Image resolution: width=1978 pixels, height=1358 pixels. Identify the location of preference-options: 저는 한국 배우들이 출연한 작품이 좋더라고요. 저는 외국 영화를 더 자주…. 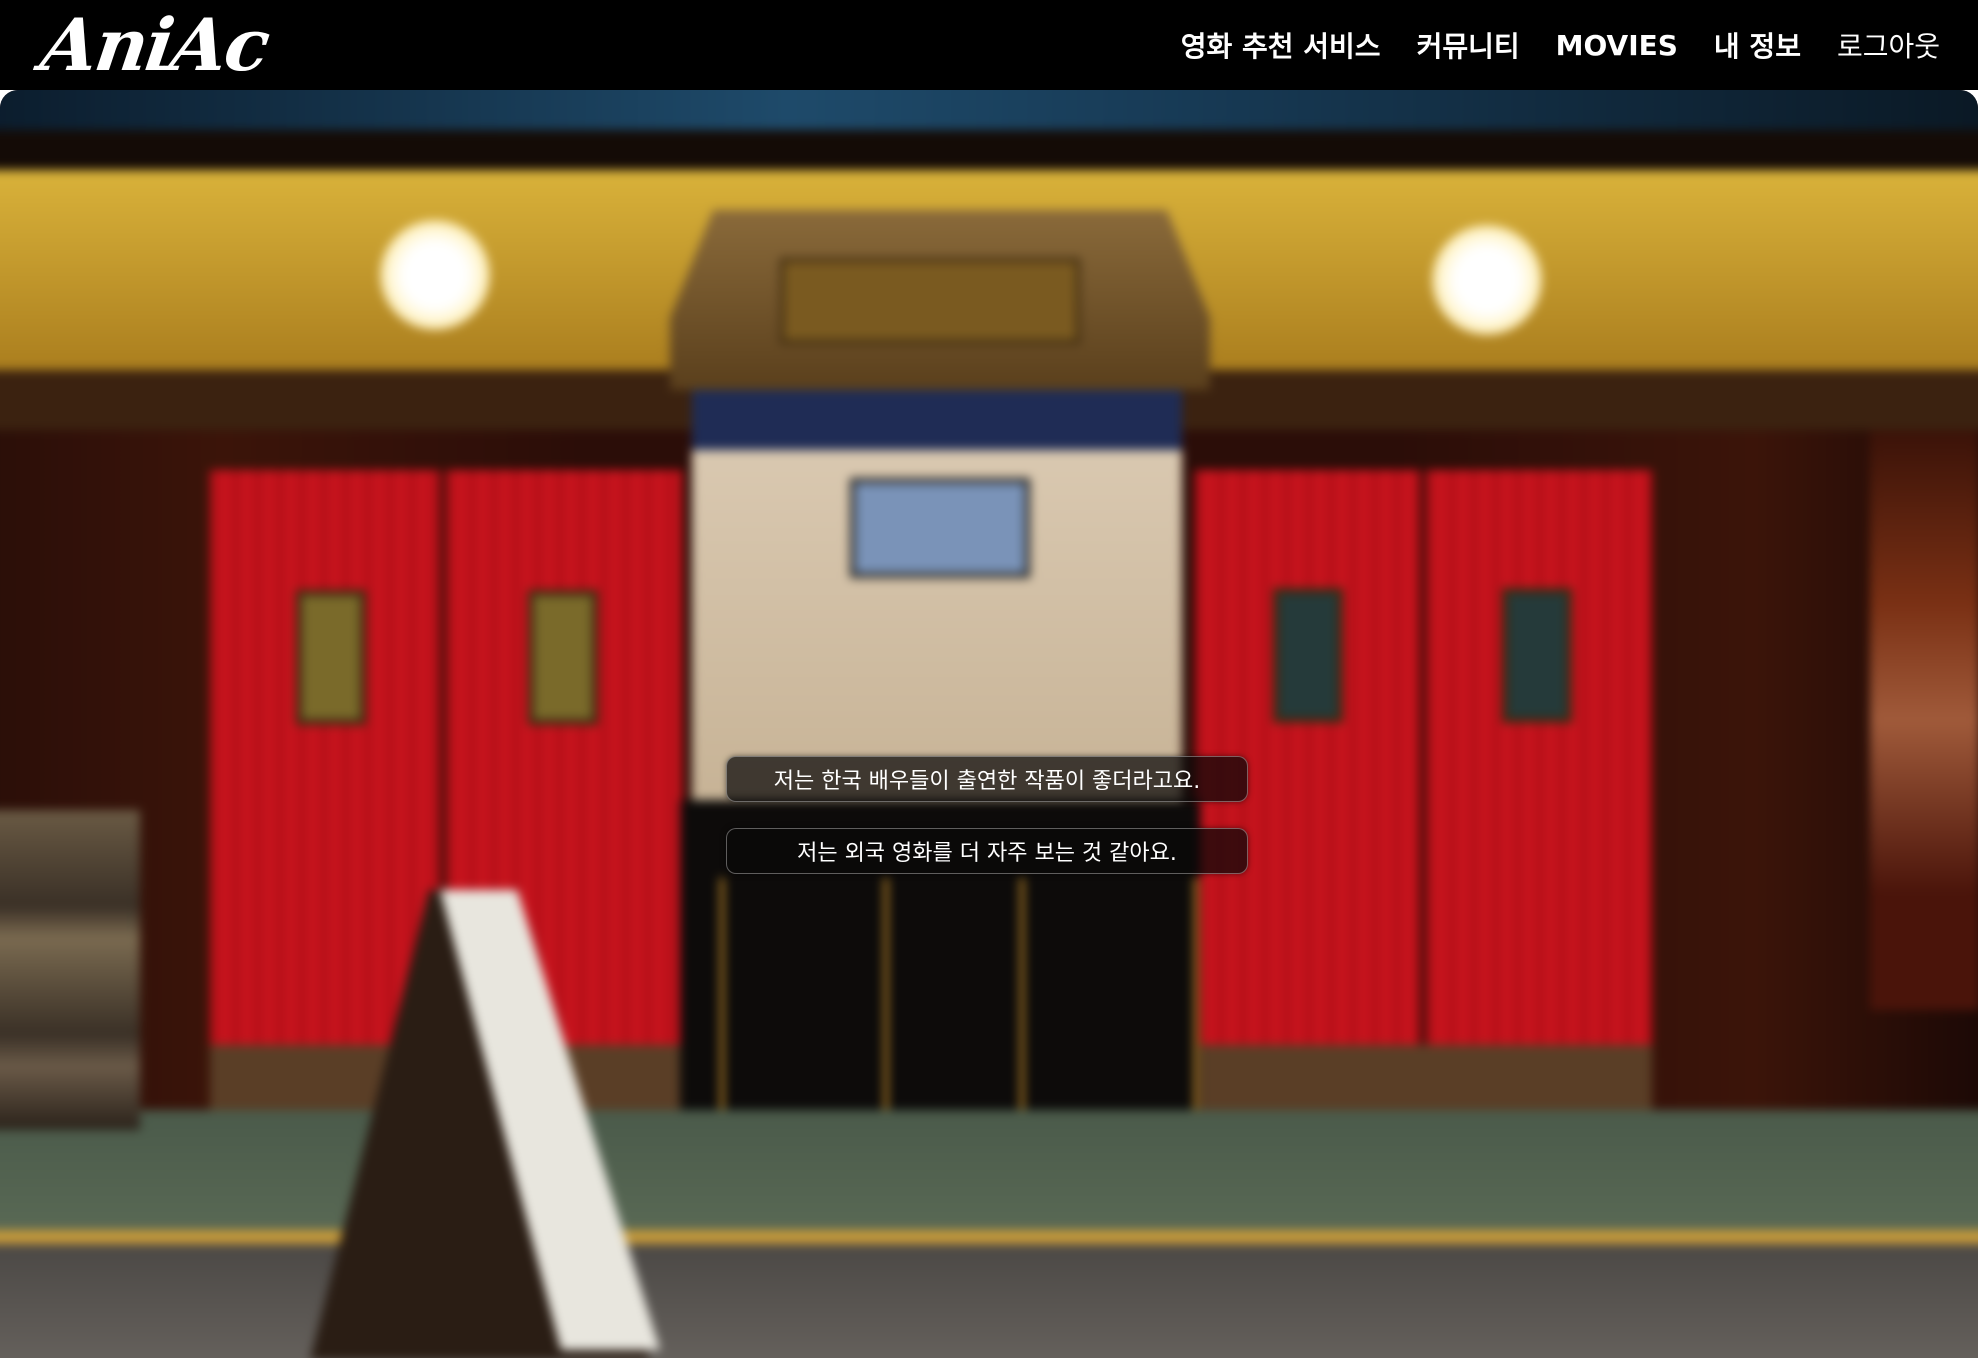
(987, 815).